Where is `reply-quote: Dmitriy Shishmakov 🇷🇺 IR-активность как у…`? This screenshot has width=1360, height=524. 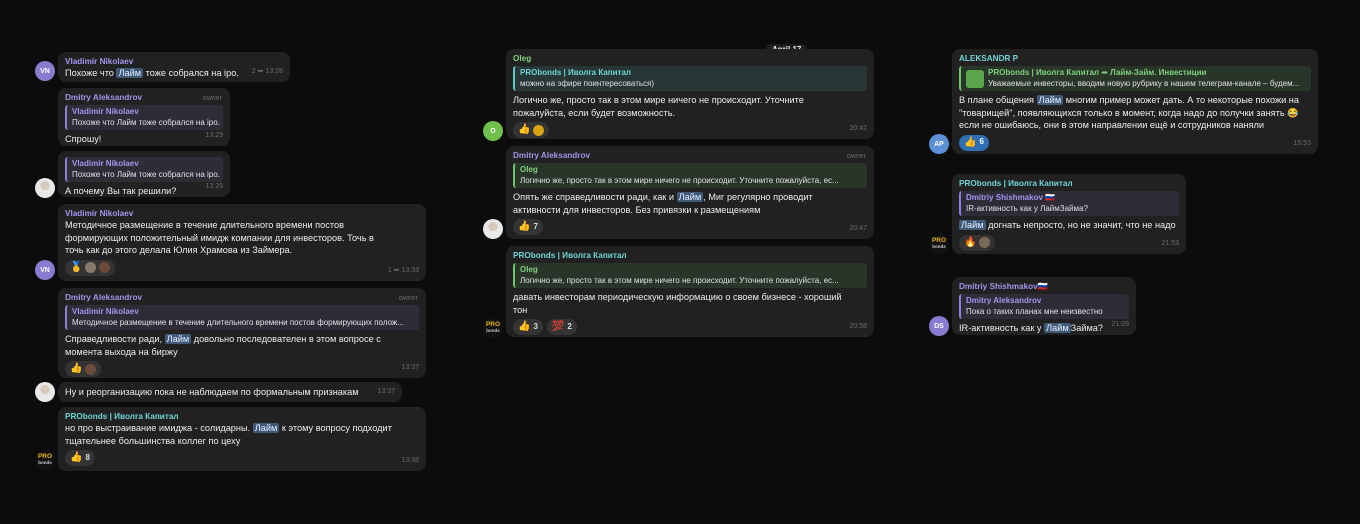 reply-quote: Dmitriy Shishmakov 🇷🇺 IR-активность как у… is located at coordinates (1069, 203).